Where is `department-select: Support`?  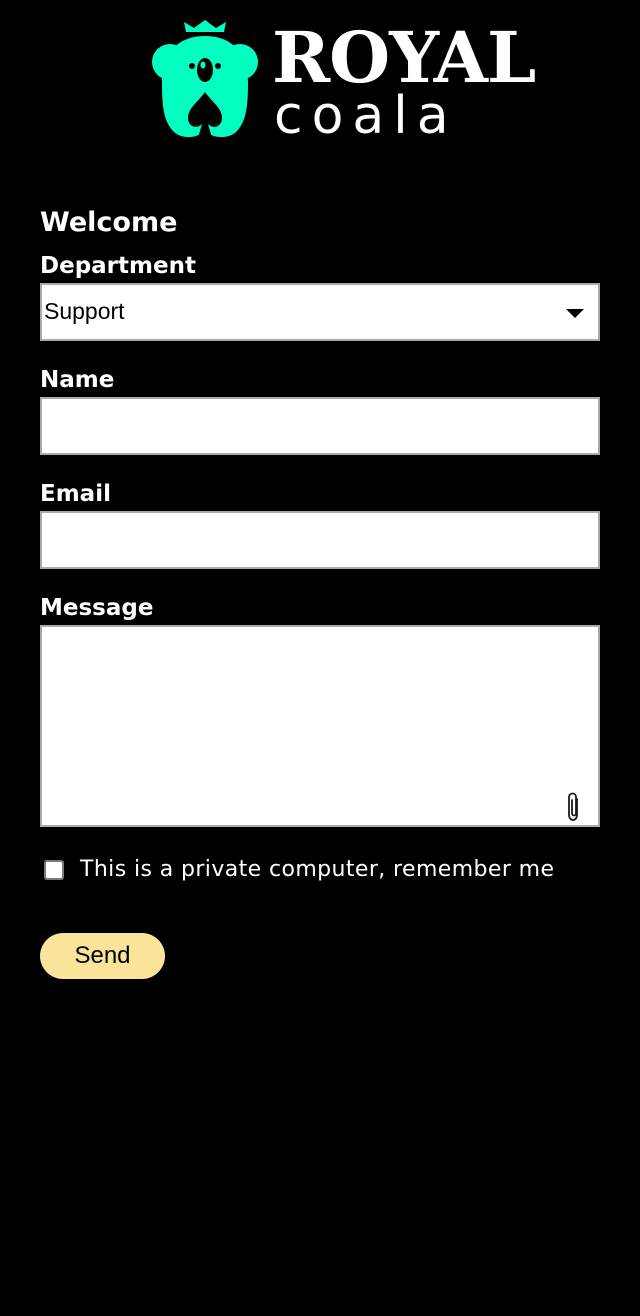
department-select: Support is located at coordinates (320, 312).